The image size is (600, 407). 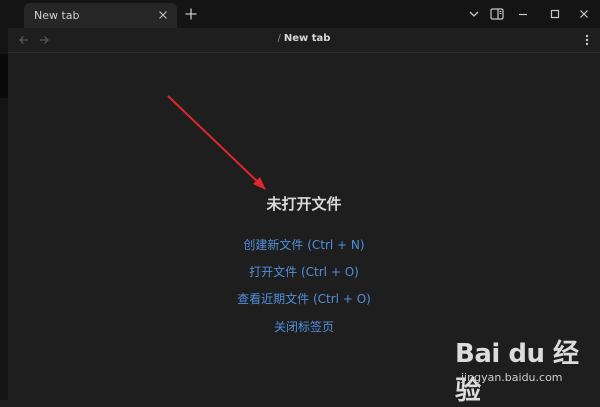 I want to click on plus-icon, so click(x=191, y=14).